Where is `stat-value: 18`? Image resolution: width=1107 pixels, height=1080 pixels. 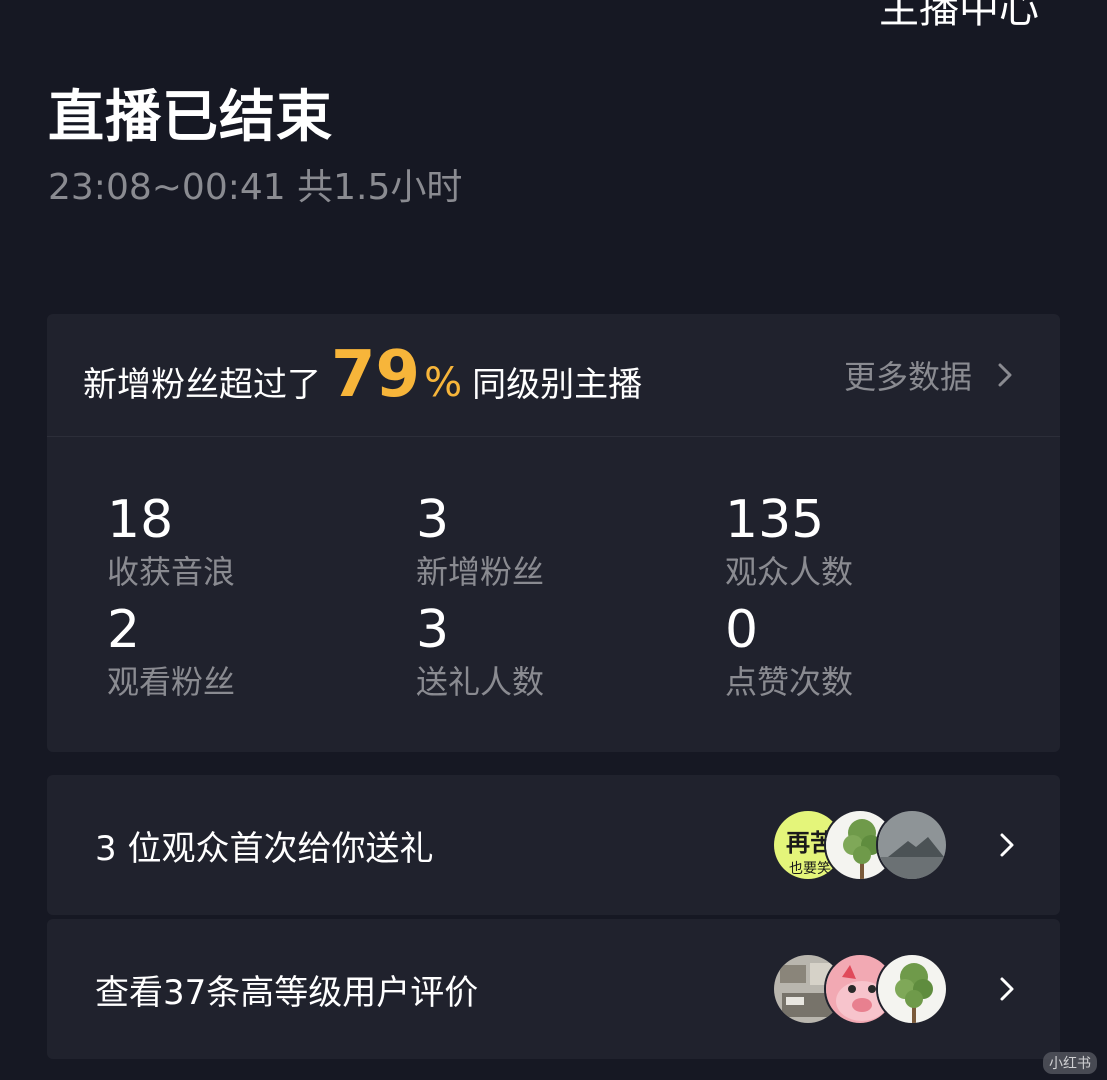
stat-value: 18 is located at coordinates (140, 520).